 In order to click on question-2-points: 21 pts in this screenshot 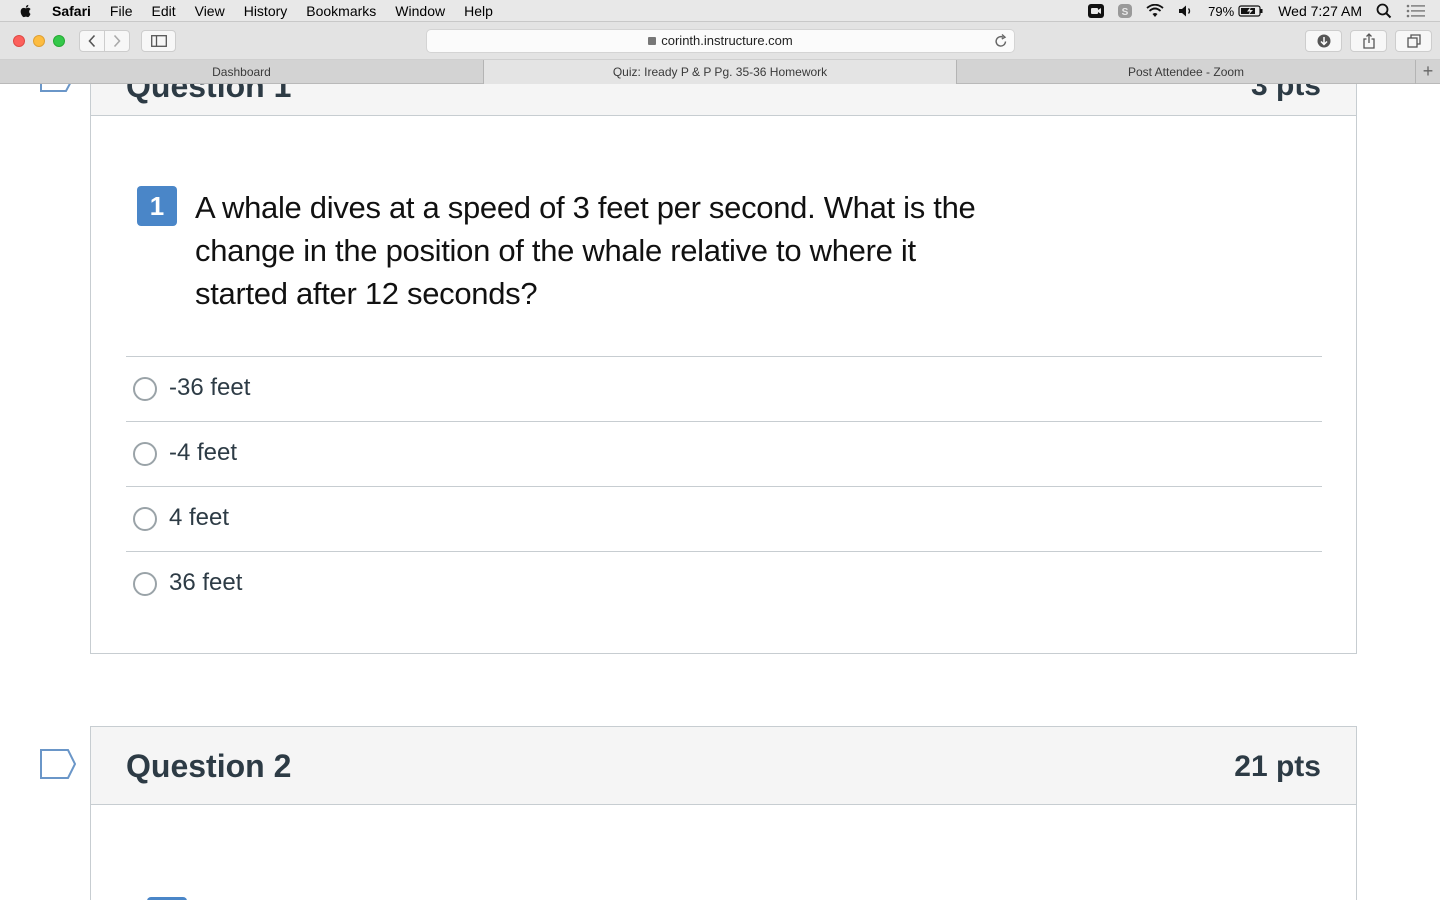, I will do `click(1277, 766)`.